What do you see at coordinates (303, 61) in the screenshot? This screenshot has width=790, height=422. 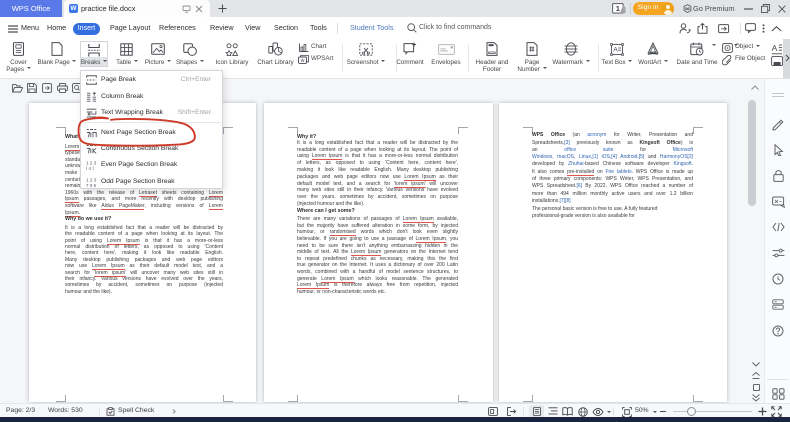 I see `svg-text: w` at bounding box center [303, 61].